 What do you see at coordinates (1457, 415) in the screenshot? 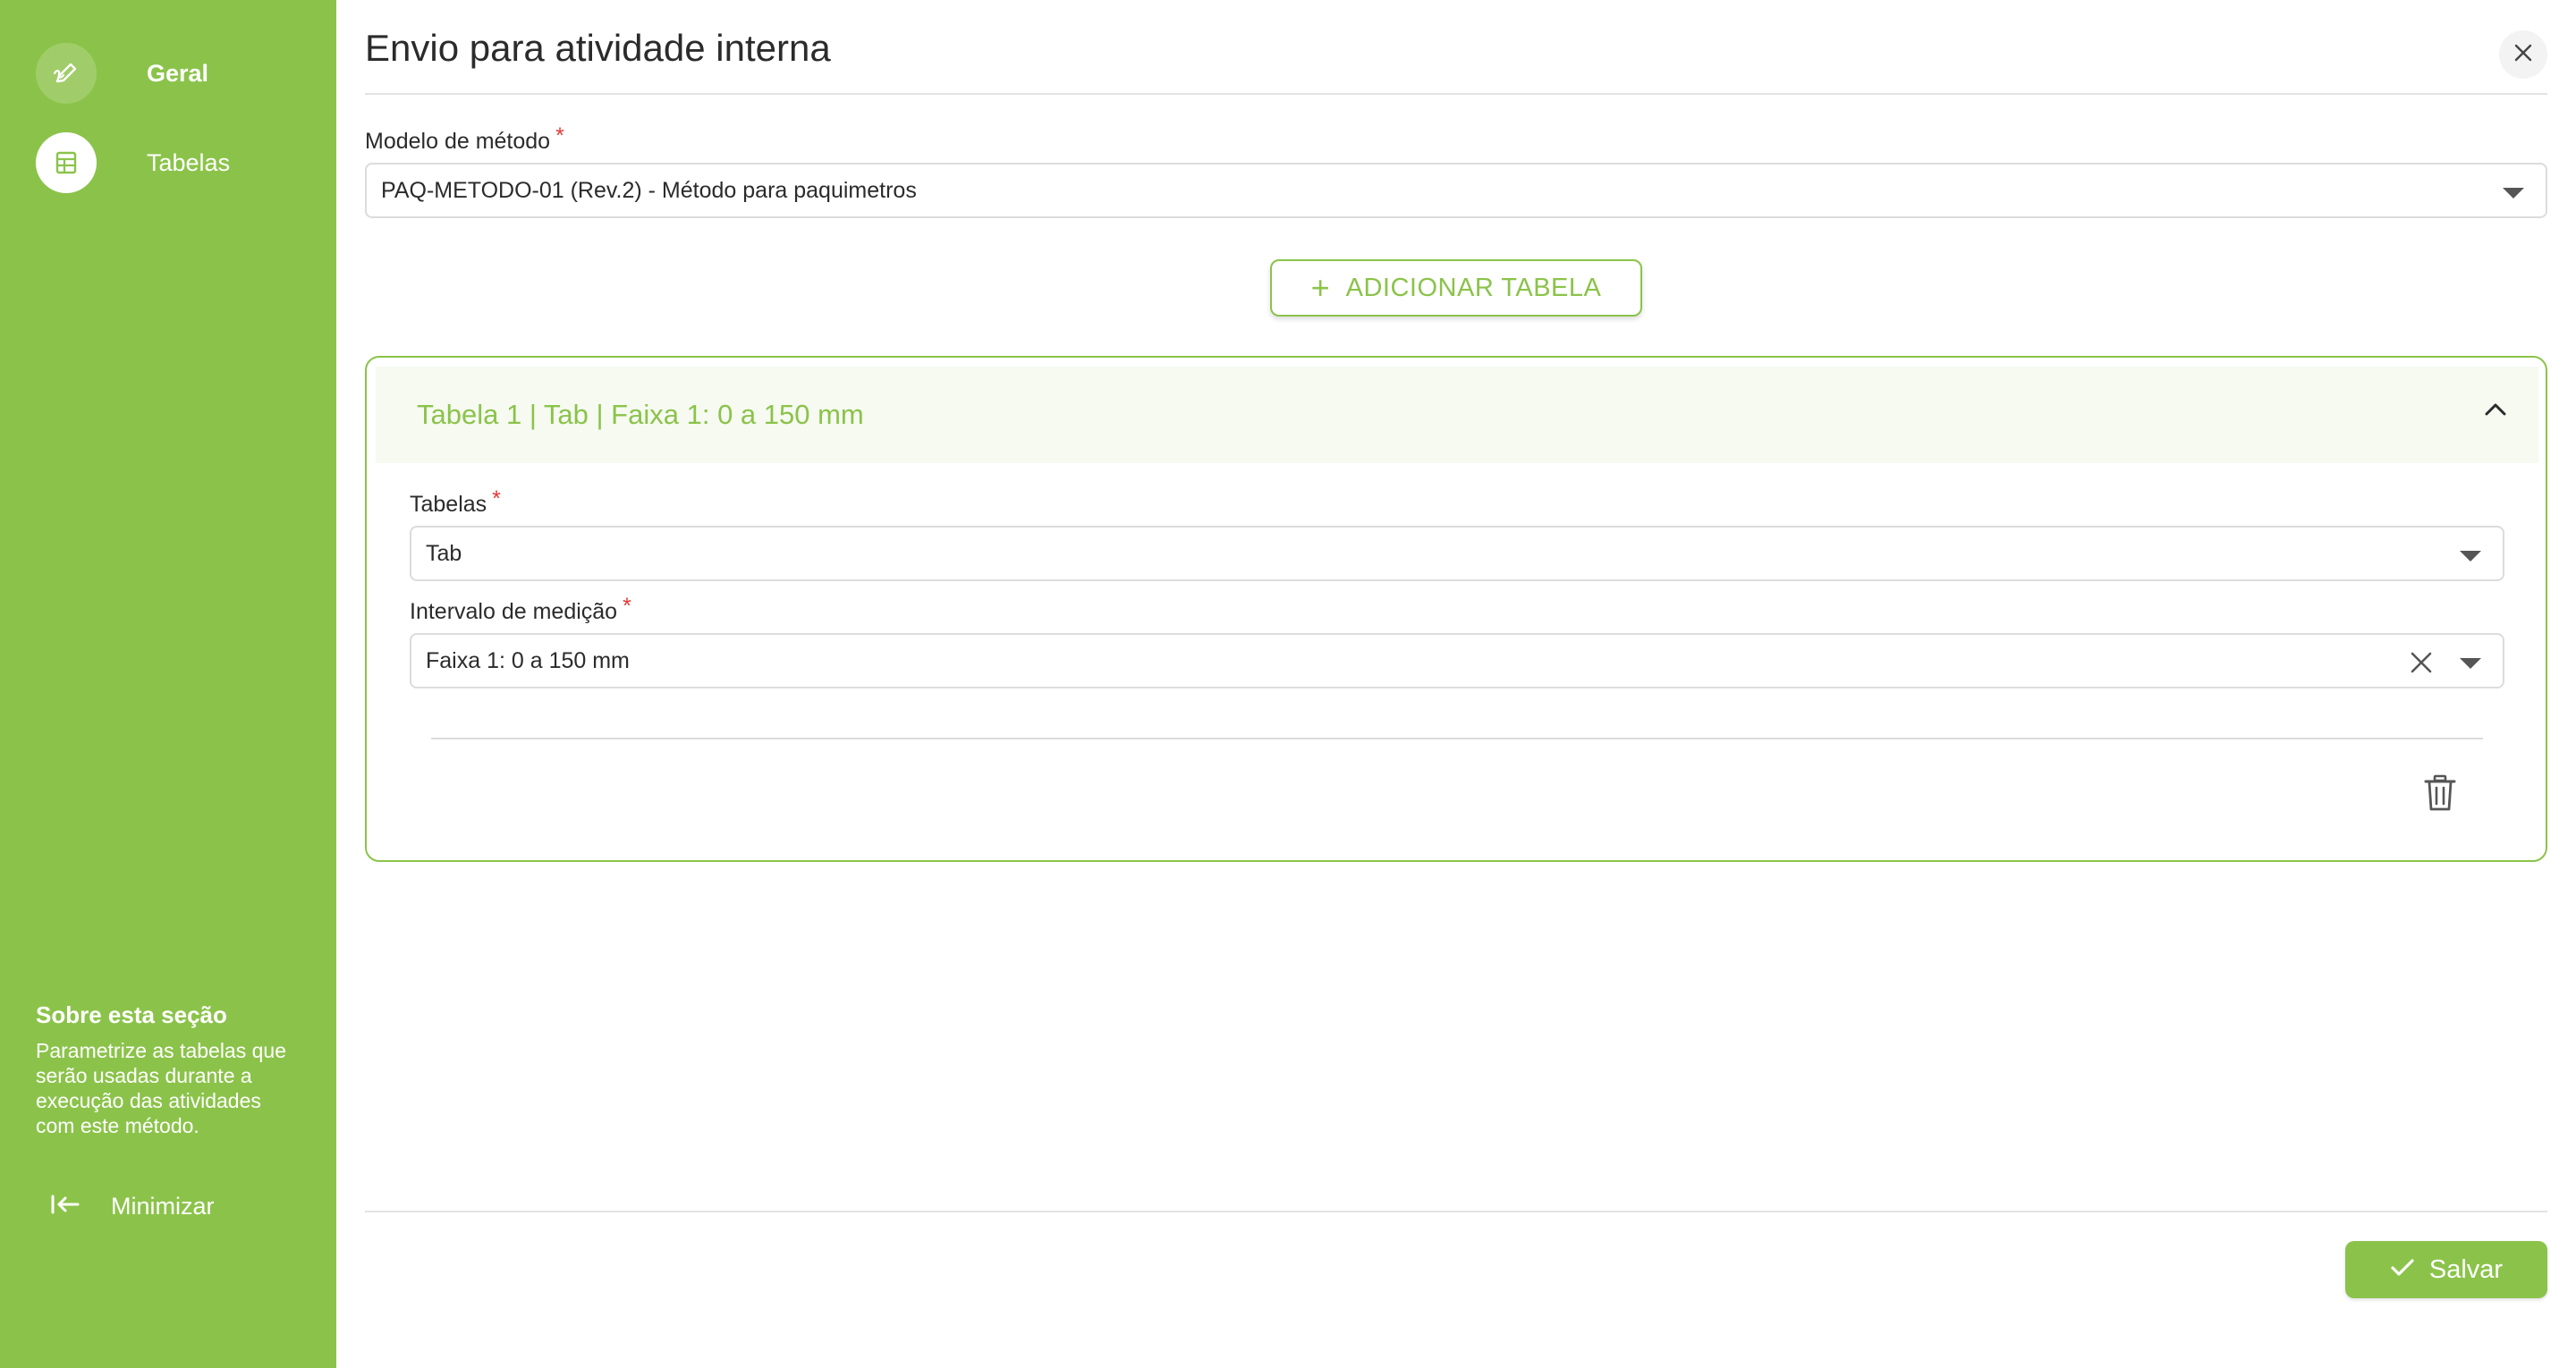
I see `table-card-header: Tabela 1 | Tab | Faixa 1: 0 a 150 mm` at bounding box center [1457, 415].